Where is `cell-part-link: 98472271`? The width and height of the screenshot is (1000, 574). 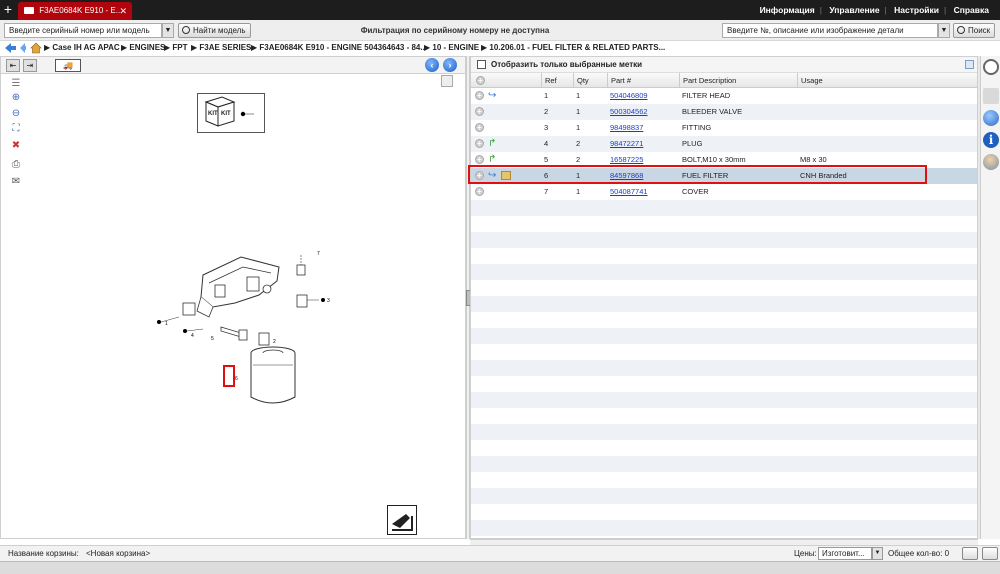
cell-part-link: 98472271 is located at coordinates (626, 144).